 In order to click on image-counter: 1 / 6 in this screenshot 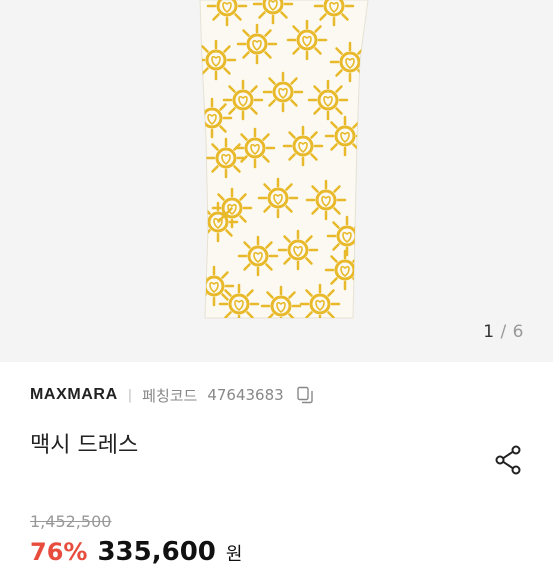, I will do `click(503, 332)`.